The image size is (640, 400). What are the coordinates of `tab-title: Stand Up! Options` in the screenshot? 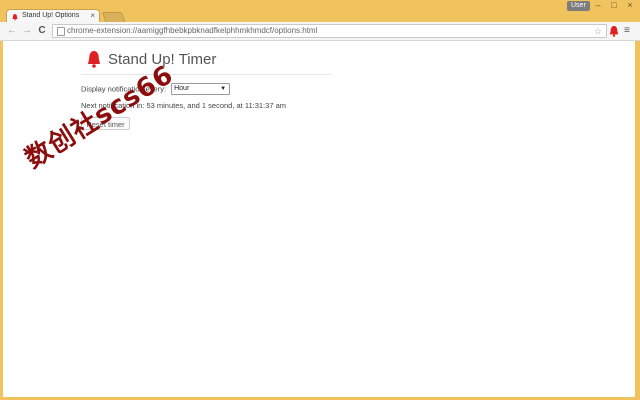 It's located at (51, 15).